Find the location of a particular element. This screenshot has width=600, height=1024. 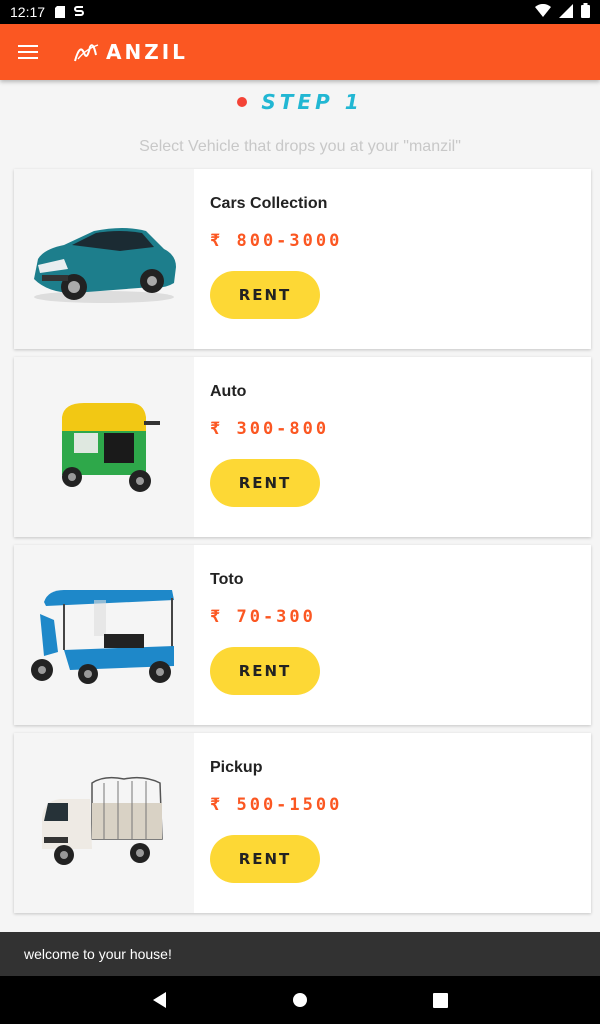

home-button is located at coordinates (300, 1000).